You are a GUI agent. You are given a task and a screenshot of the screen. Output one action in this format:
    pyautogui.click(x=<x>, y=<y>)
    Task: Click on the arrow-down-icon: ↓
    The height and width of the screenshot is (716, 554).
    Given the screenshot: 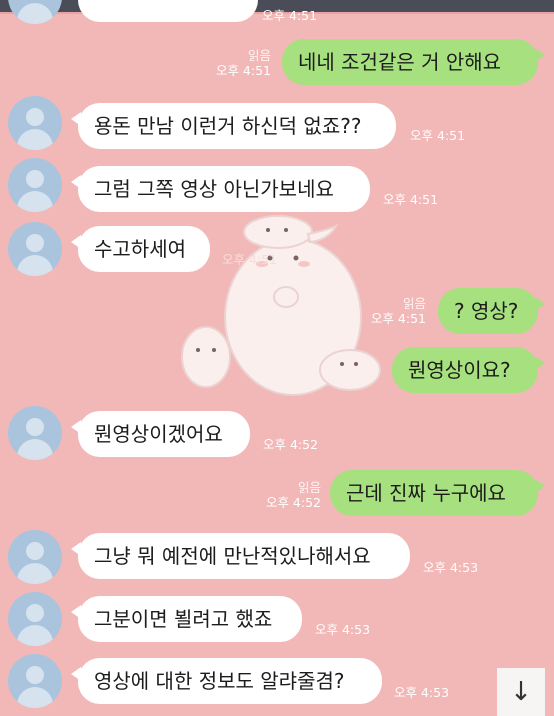 What is the action you would take?
    pyautogui.click(x=521, y=692)
    